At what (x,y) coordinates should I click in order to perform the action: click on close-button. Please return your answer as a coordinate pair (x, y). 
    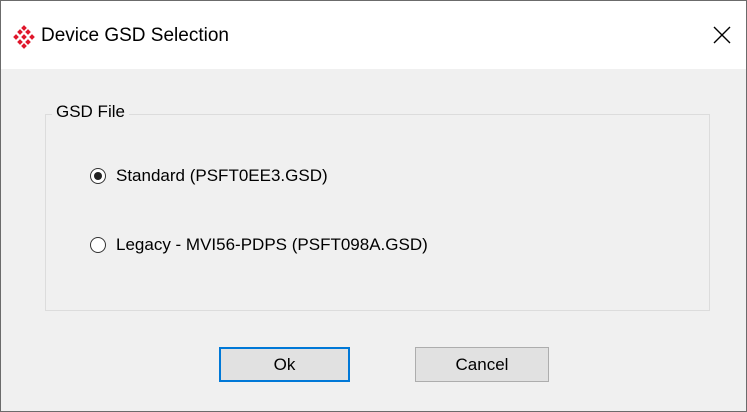
    Looking at the image, I should click on (722, 35).